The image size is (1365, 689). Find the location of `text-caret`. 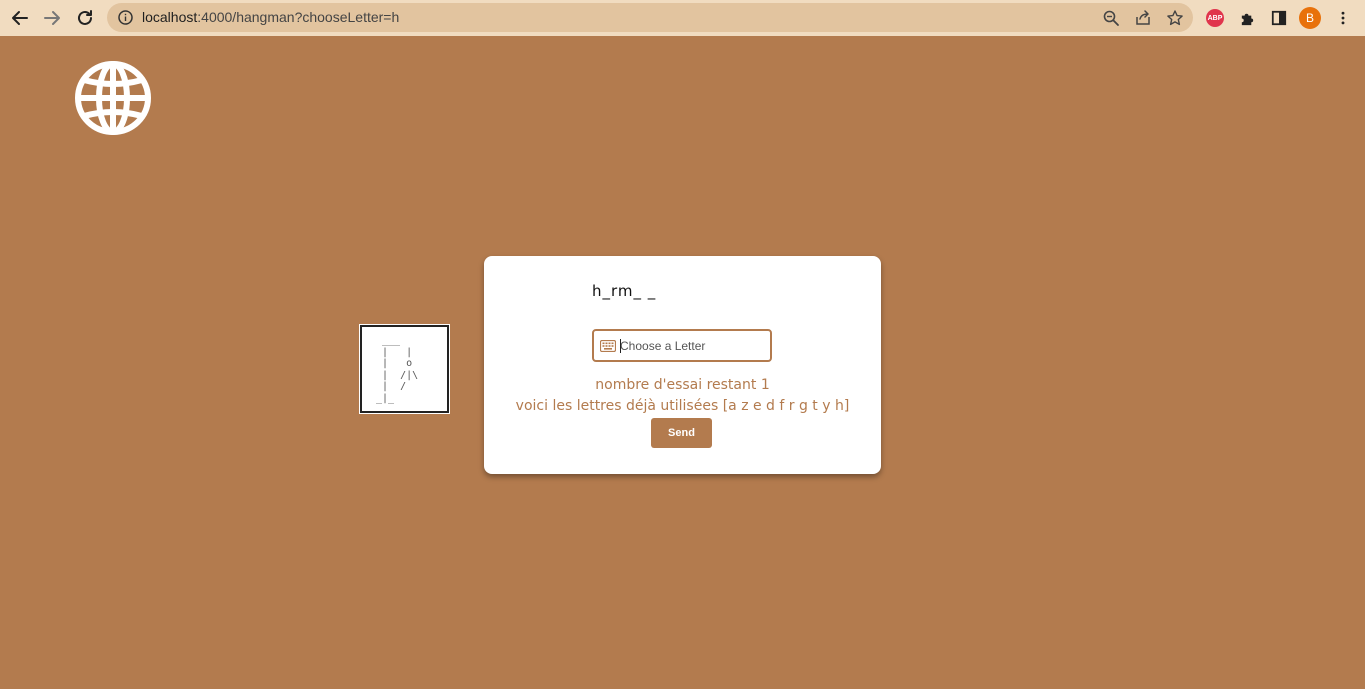

text-caret is located at coordinates (620, 346).